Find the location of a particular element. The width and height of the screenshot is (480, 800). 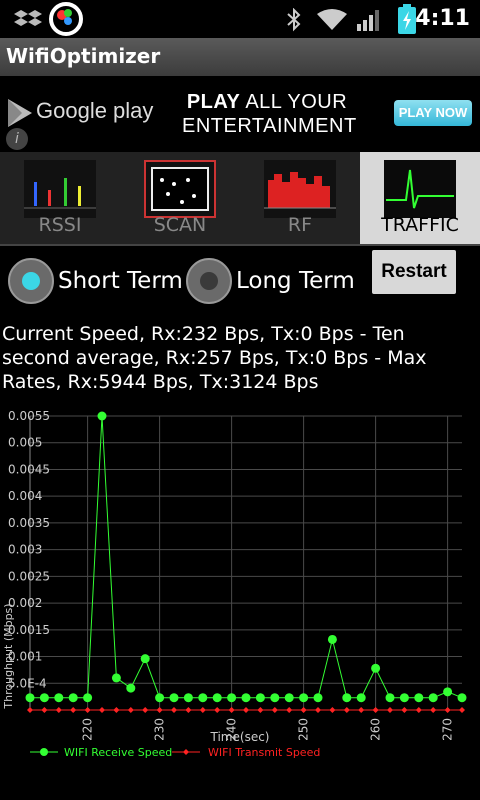

status-bar: 4:11 is located at coordinates (240, 19).